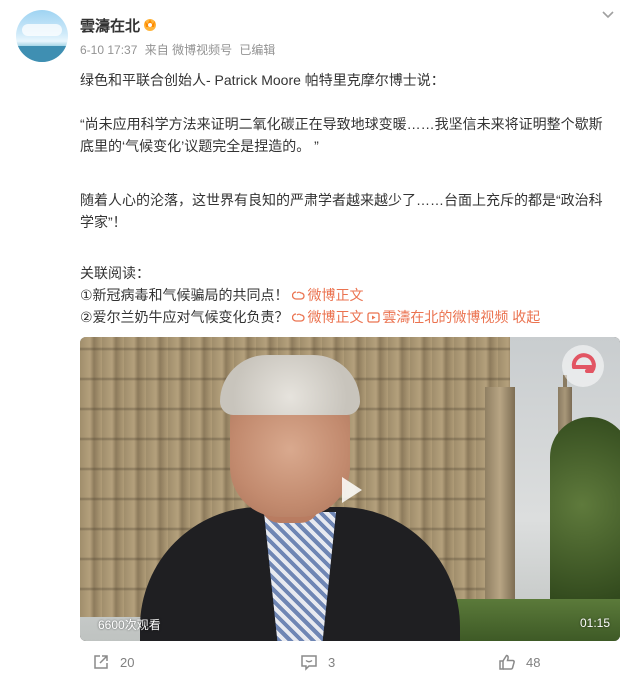 This screenshot has height=682, width=632. I want to click on related-item-2: ②爱尔兰奶牛应对气候变化负责？ 微博正文 雲濤在北的微博视频 收起, so click(348, 317).